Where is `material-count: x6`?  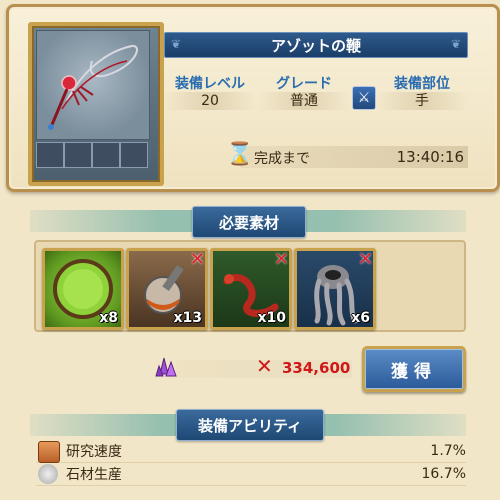 material-count: x6 is located at coordinates (360, 318).